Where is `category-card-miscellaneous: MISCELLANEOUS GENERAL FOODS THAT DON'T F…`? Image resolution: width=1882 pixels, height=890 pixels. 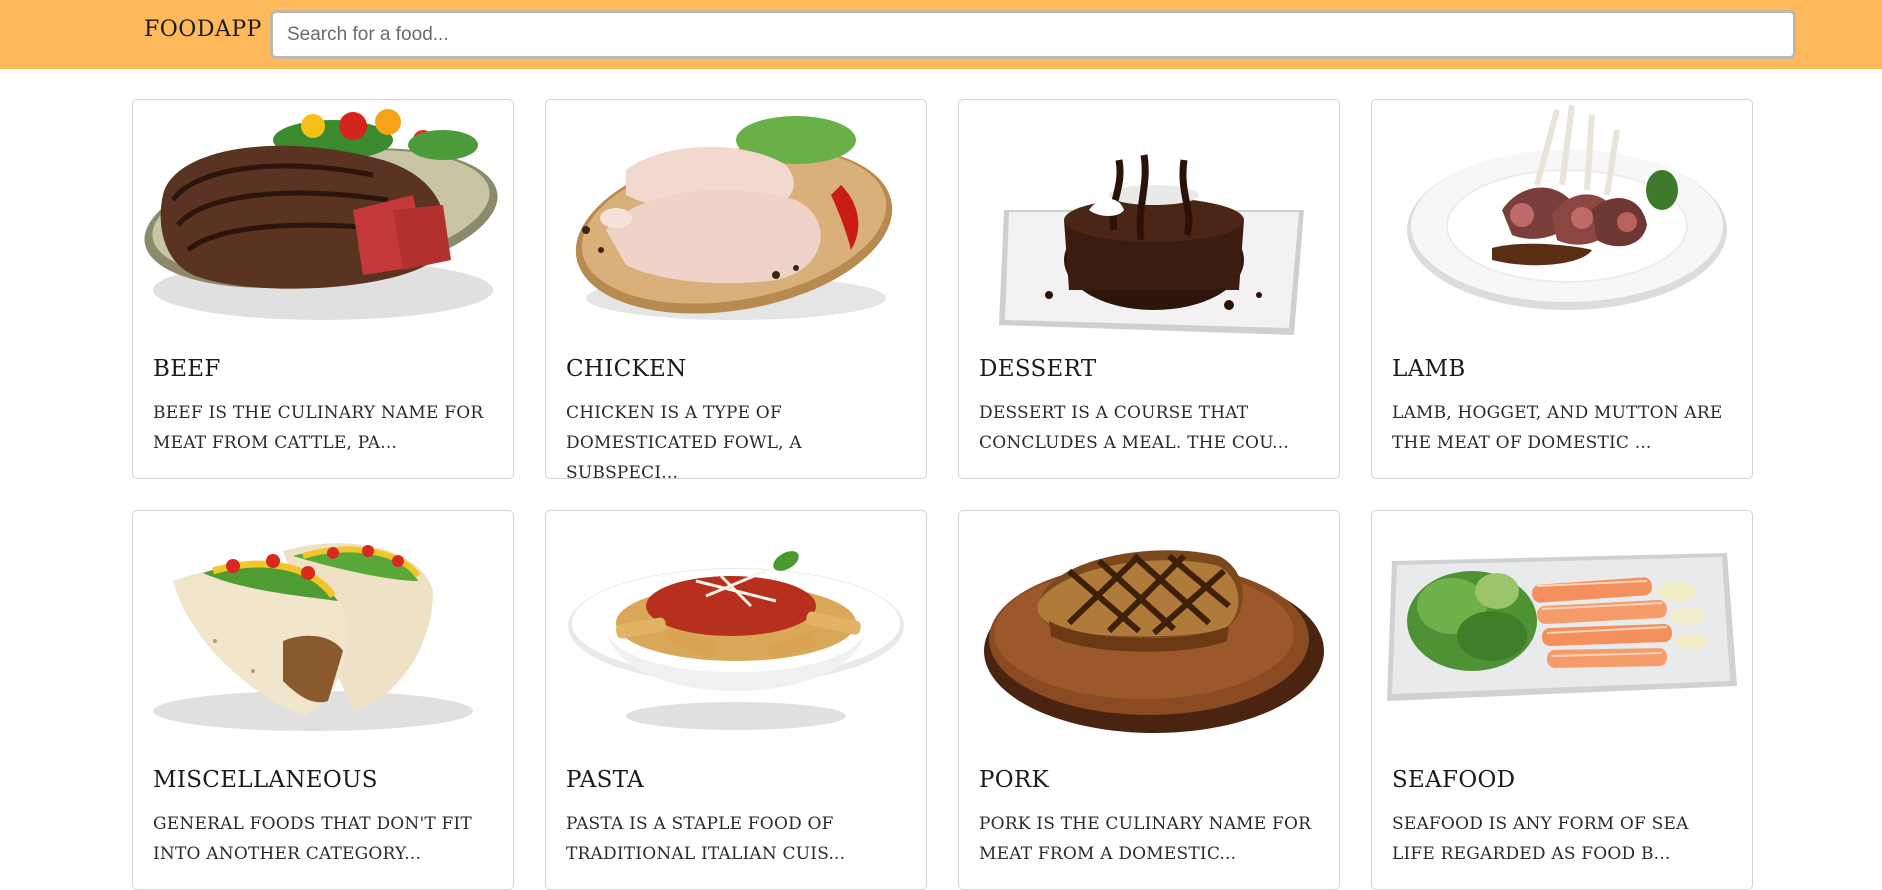
category-card-miscellaneous: MISCELLANEOUS GENERAL FOODS THAT DON'T F… is located at coordinates (323, 700).